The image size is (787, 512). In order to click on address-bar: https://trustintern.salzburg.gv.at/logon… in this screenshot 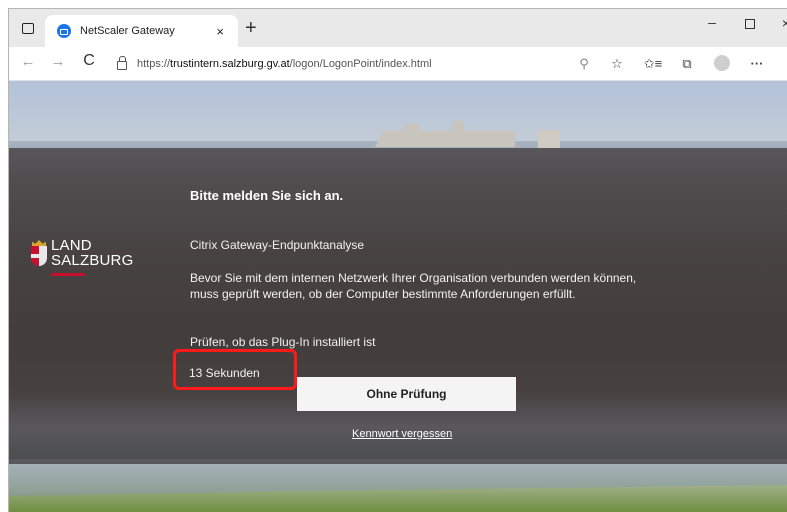, I will do `click(365, 64)`.